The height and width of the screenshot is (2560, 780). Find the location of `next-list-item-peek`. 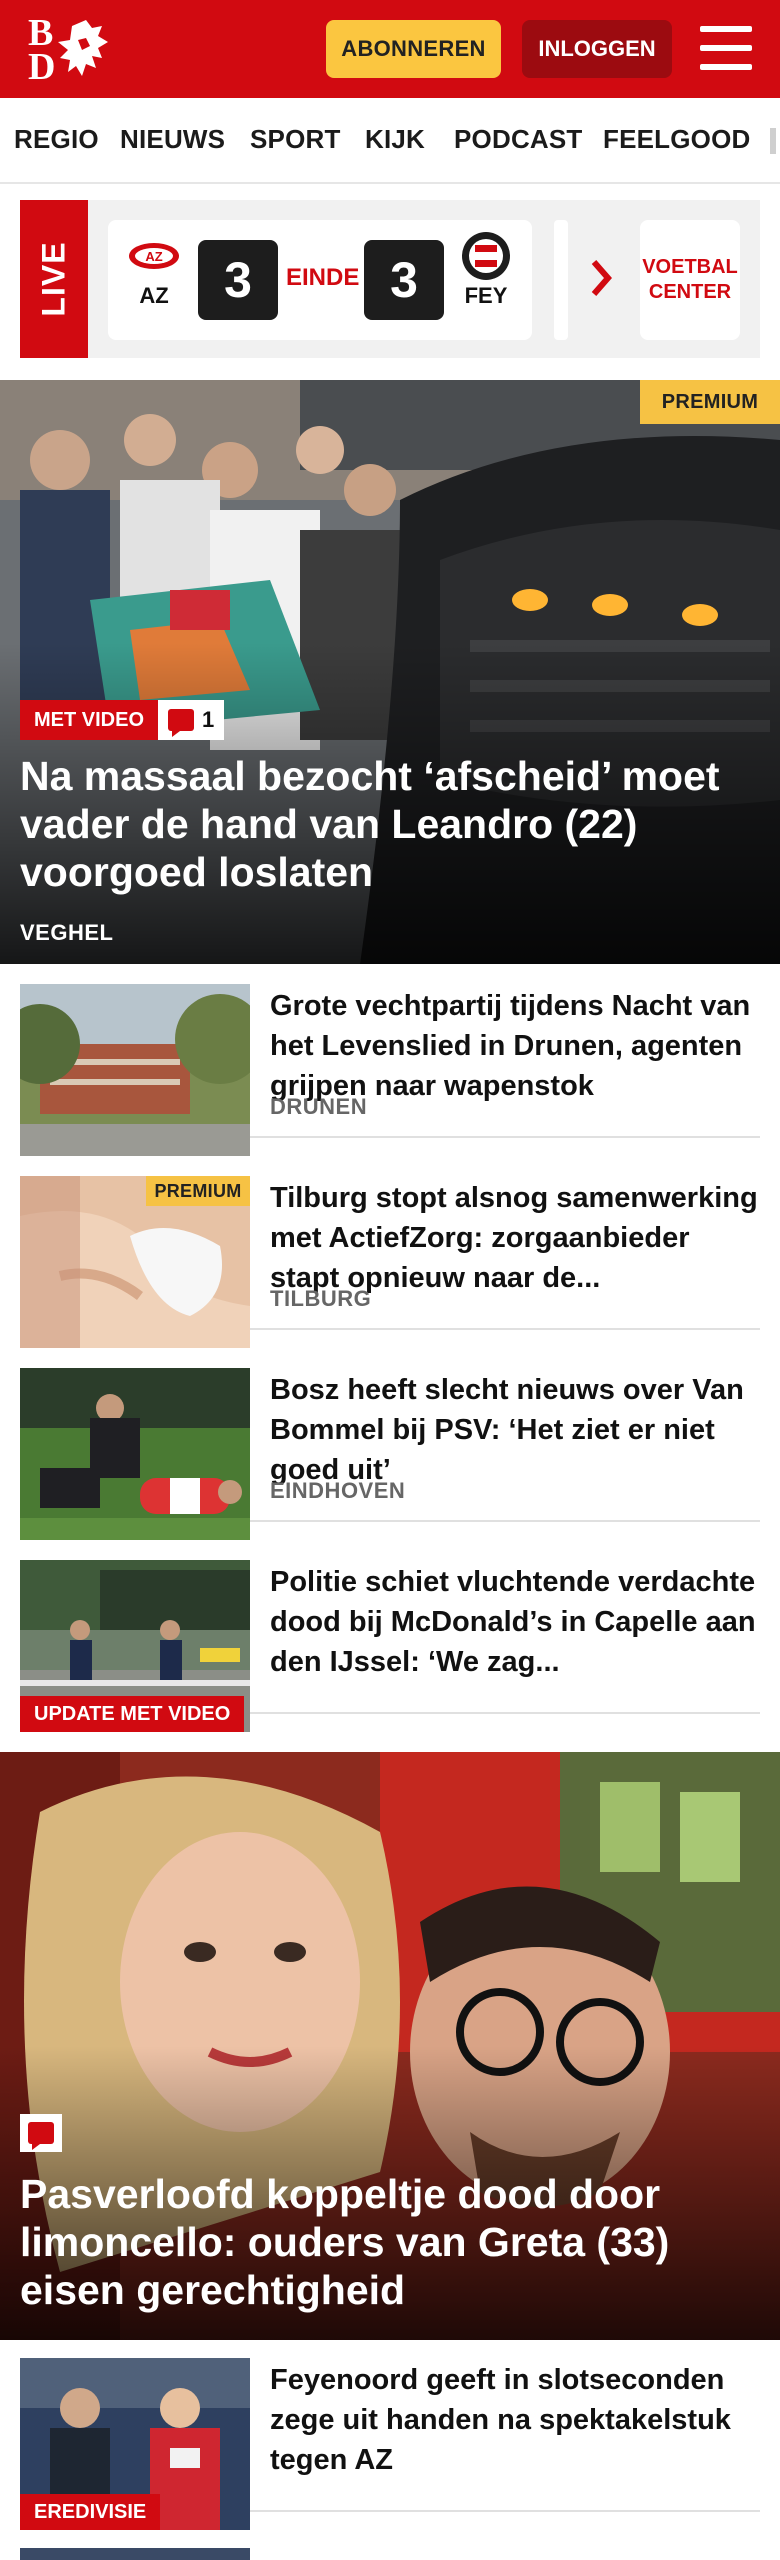

next-list-item-peek is located at coordinates (135, 2554).